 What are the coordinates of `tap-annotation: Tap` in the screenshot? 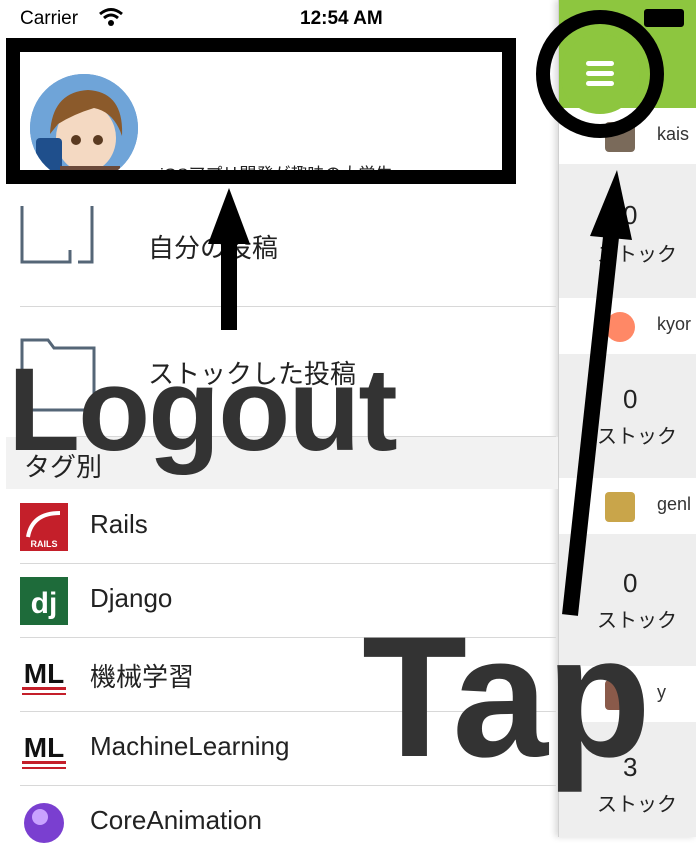 It's located at (506, 697).